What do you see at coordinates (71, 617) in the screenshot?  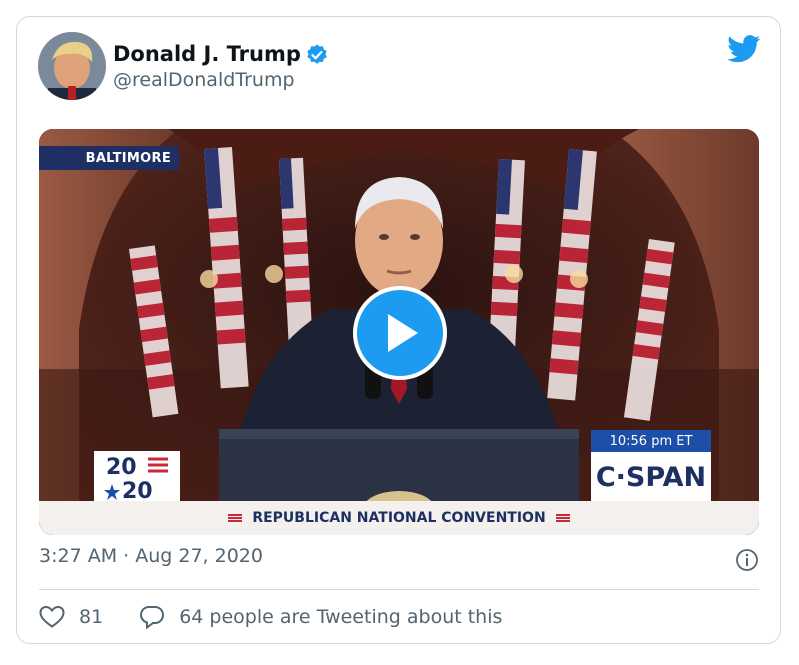 I see `like-action: 81` at bounding box center [71, 617].